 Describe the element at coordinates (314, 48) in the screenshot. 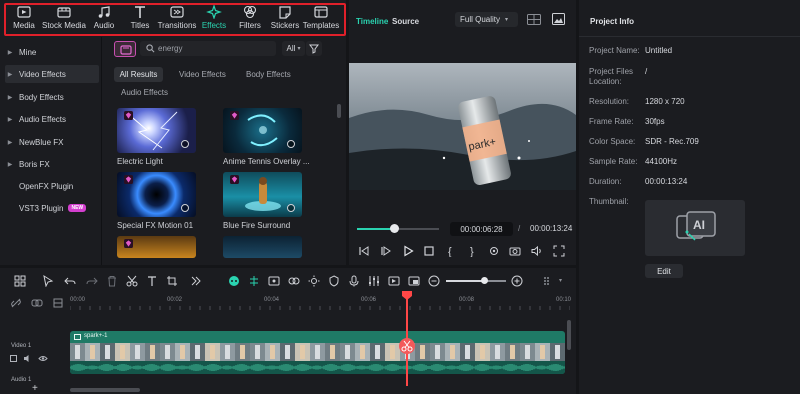

I see `filter-button` at that location.